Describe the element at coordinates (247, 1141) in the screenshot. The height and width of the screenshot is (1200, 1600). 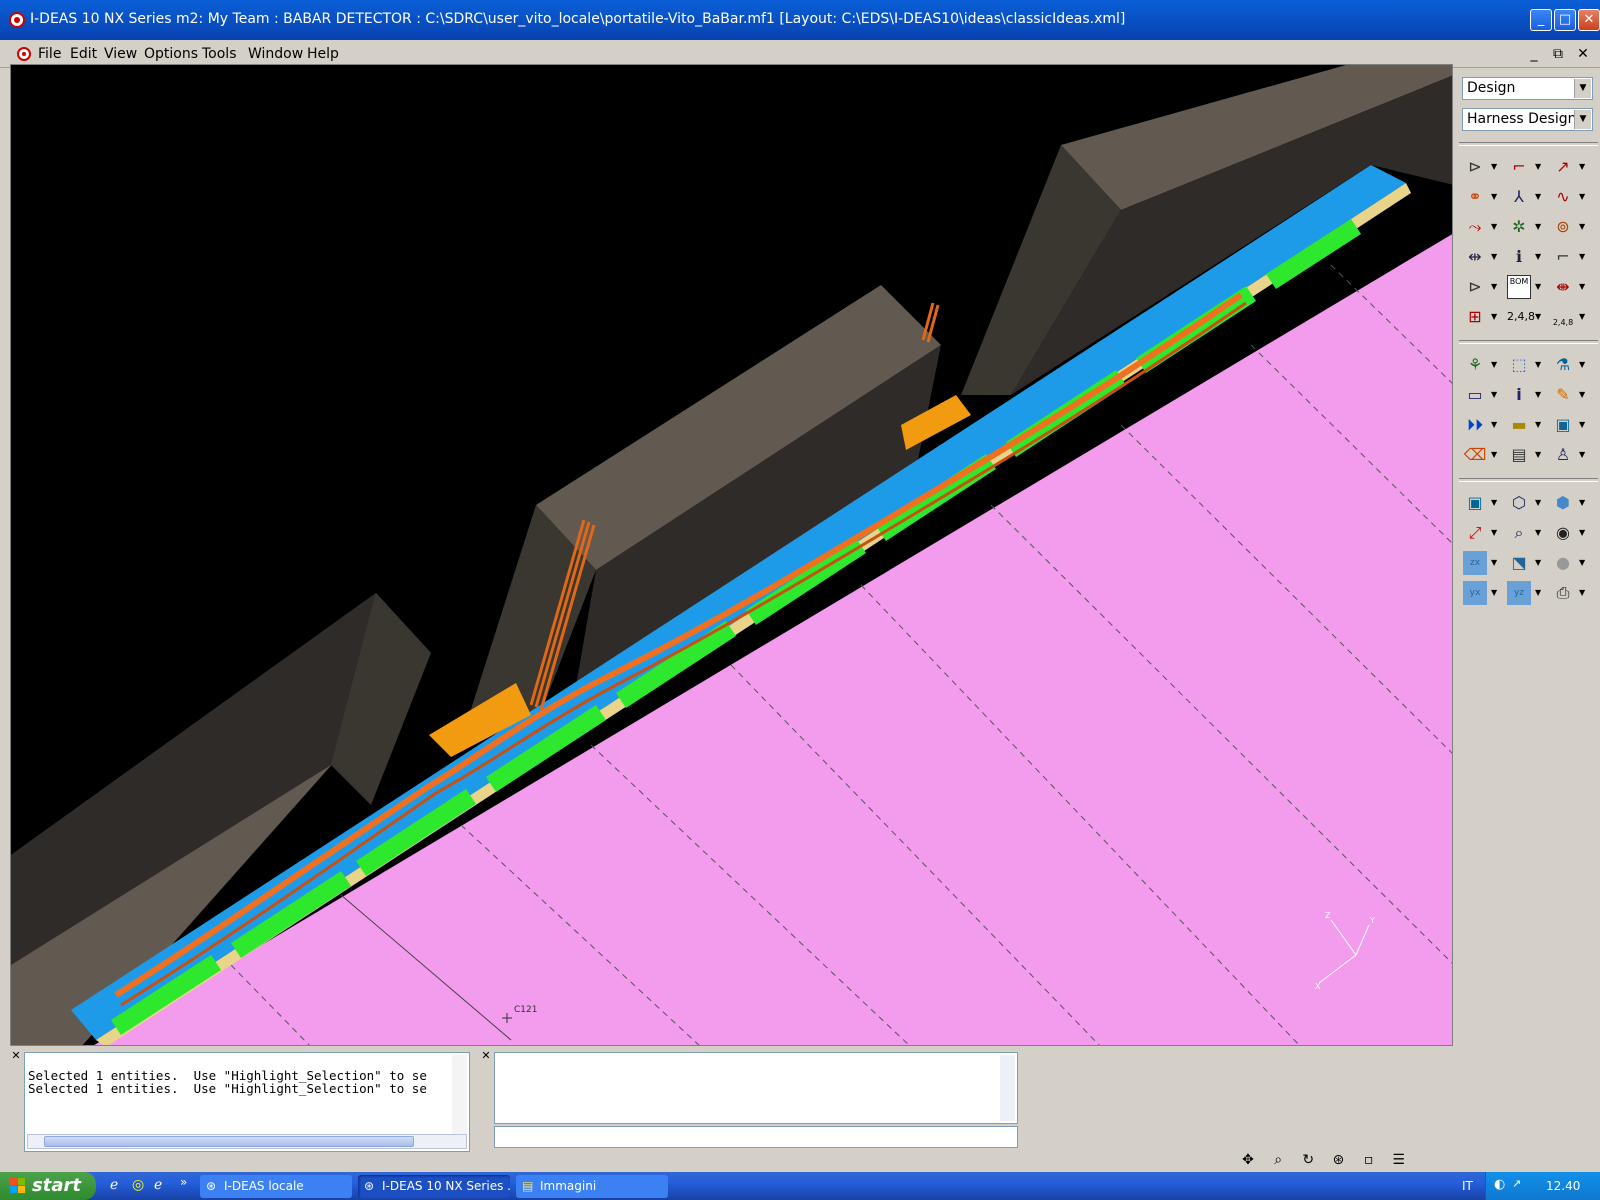
I see `log-horizontal-scrollbar` at that location.